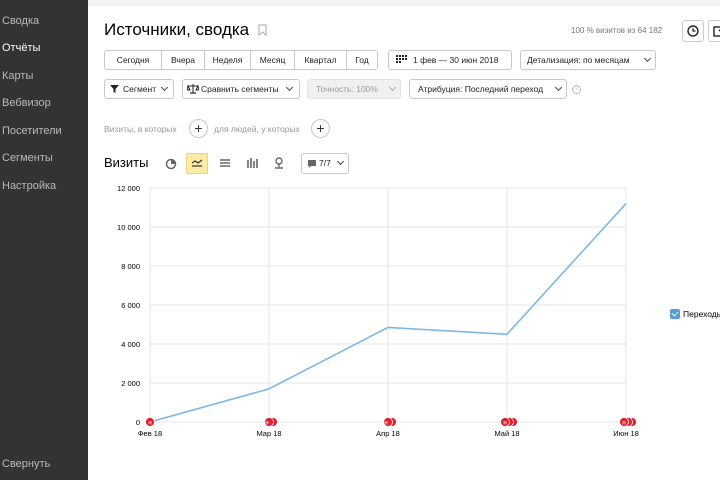  Describe the element at coordinates (32, 131) in the screenshot. I see `sidebar-item-visitors: Посетители` at that location.